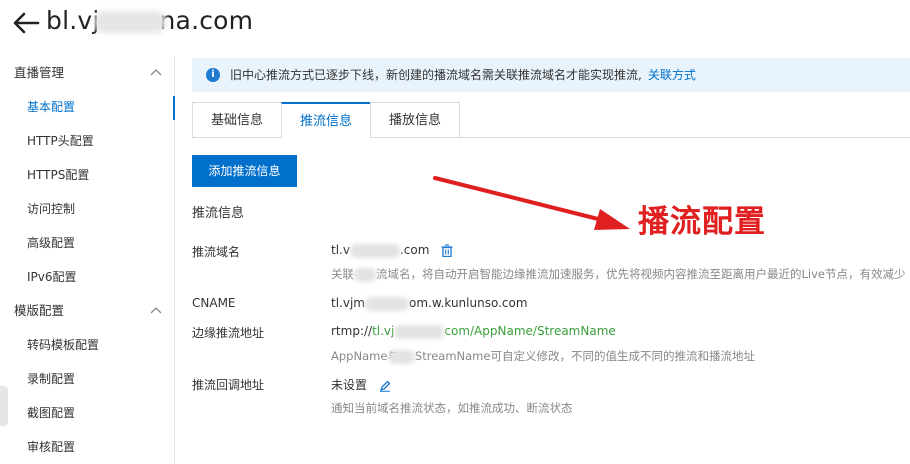 This screenshot has height=464, width=910. I want to click on notice-link: 关联方式, so click(672, 75).